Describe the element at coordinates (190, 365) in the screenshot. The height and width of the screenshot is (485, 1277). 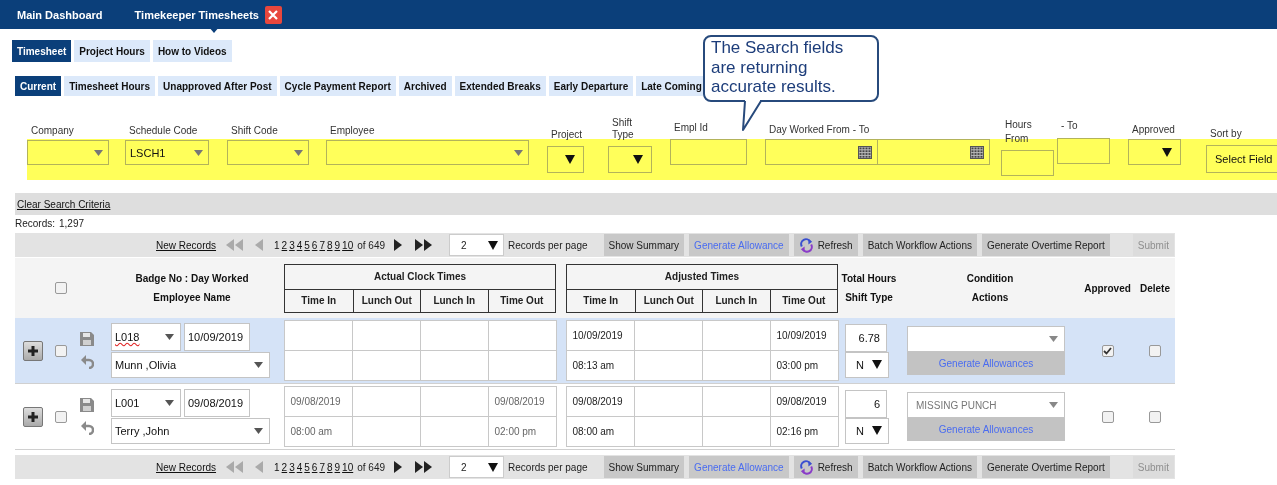
I see `employee-select: Munn ,Olivia` at that location.